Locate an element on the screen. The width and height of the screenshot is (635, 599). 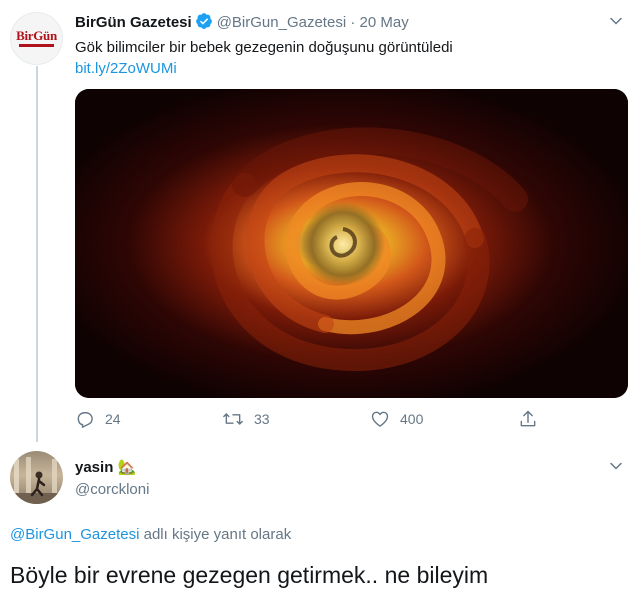
tweet-date: 20 May is located at coordinates (384, 22).